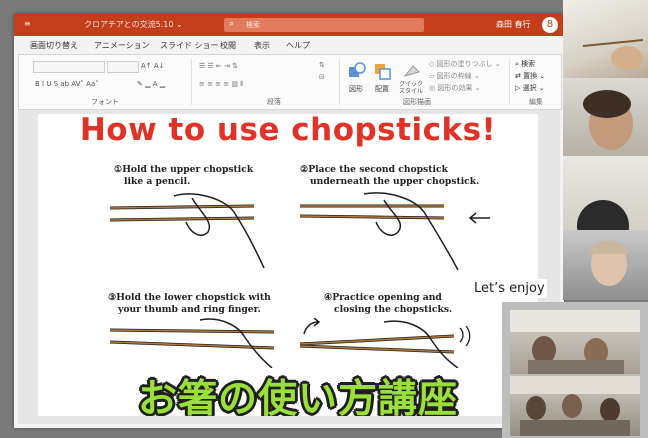 The height and width of the screenshot is (438, 648). I want to click on step-4-line-1: ④Practice opening and, so click(383, 297).